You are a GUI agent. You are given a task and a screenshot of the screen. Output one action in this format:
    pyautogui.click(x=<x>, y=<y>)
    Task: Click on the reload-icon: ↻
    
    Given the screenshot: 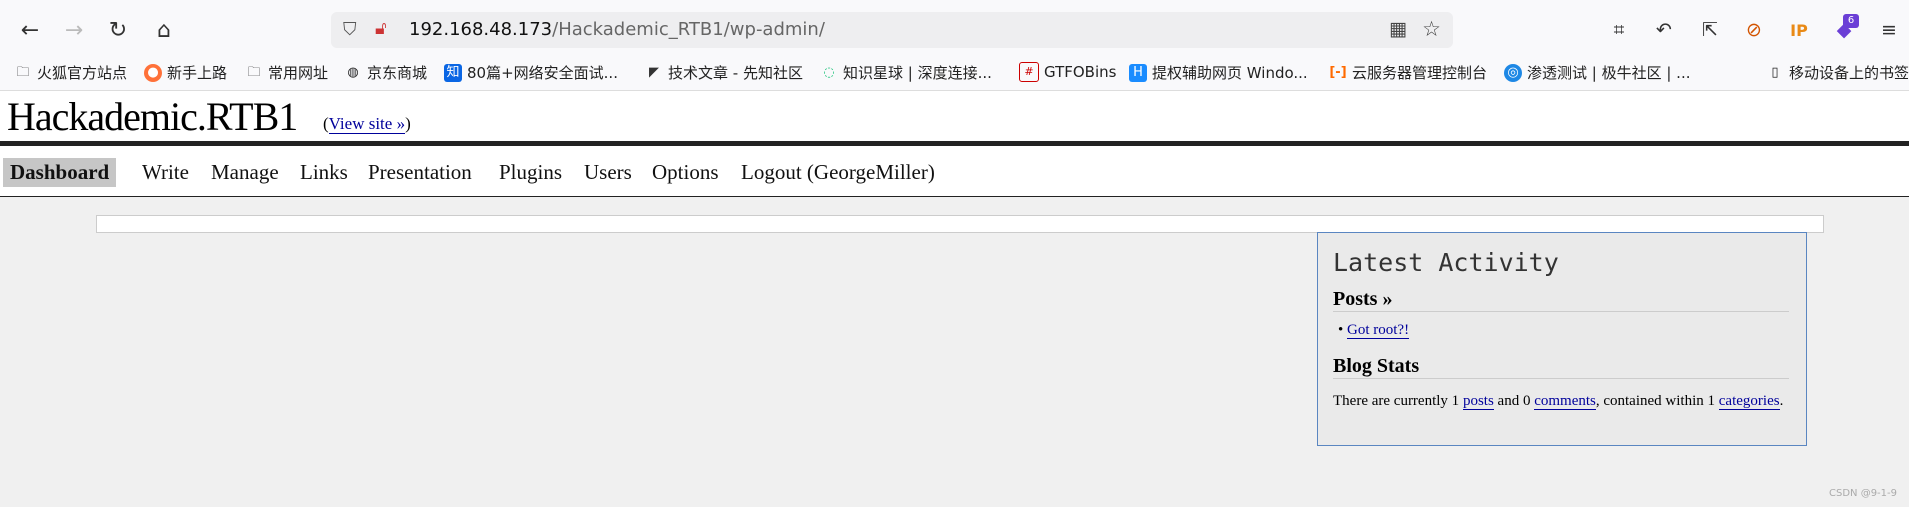 What is the action you would take?
    pyautogui.click(x=118, y=30)
    